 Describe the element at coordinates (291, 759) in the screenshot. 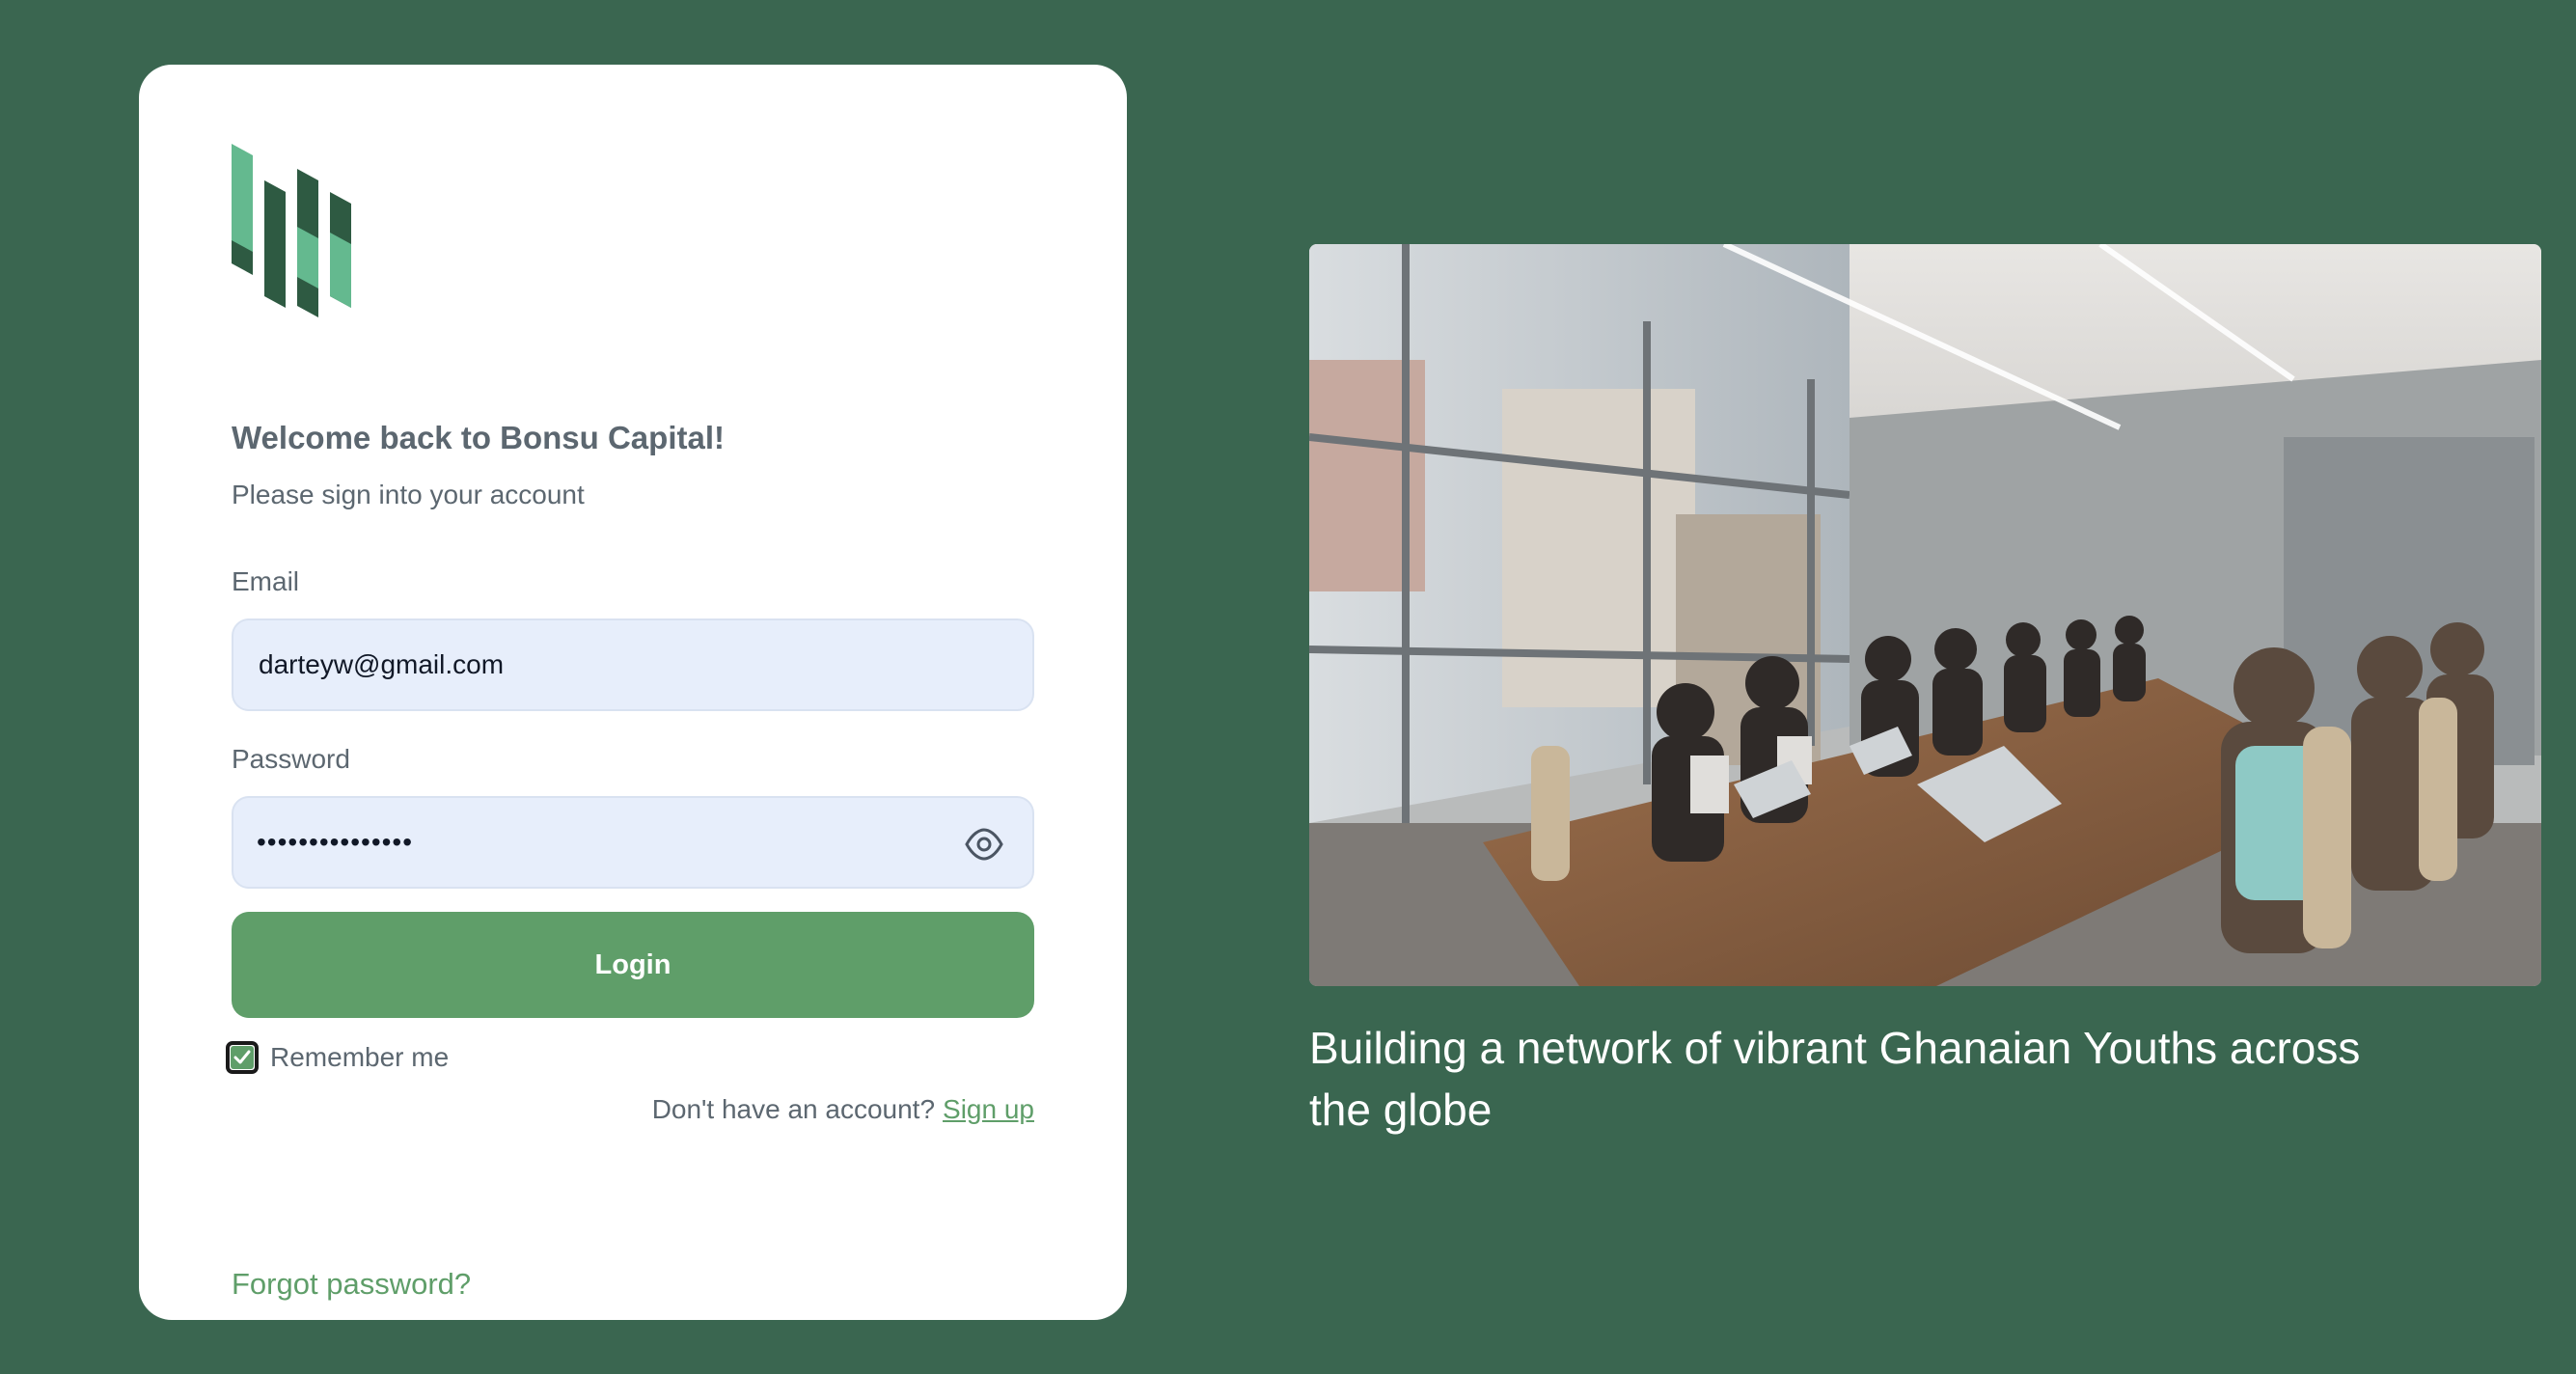

I see `password-label: Password` at that location.